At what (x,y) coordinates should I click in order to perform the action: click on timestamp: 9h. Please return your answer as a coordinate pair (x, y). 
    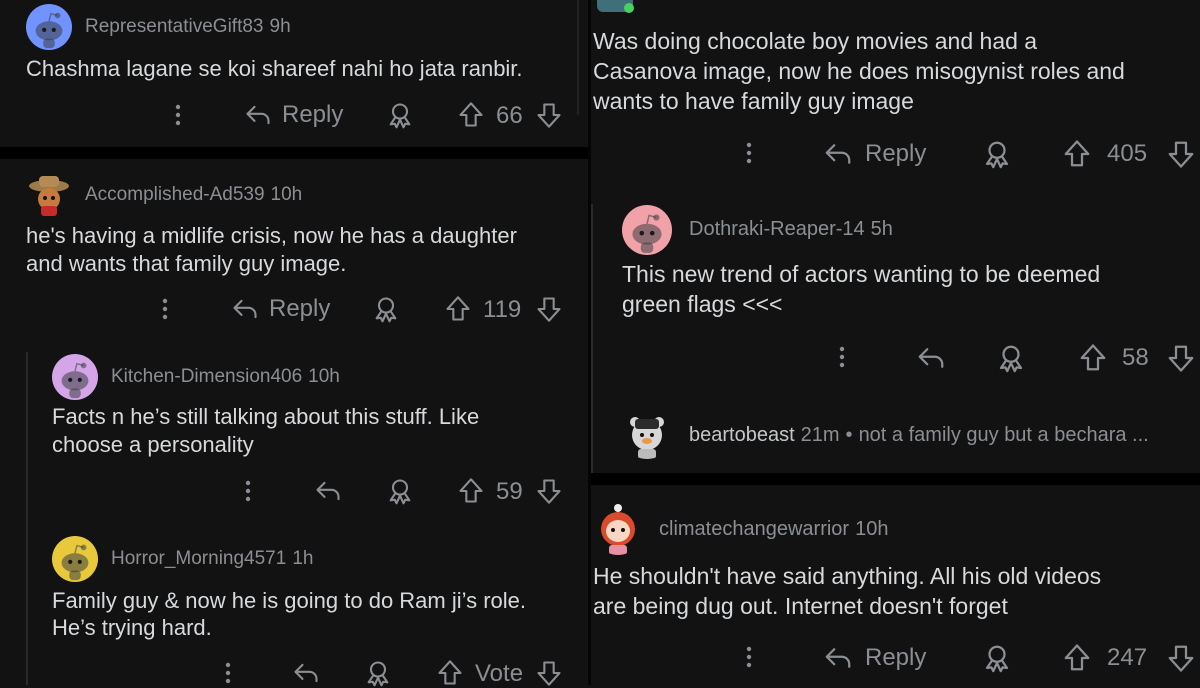
    Looking at the image, I should click on (280, 26).